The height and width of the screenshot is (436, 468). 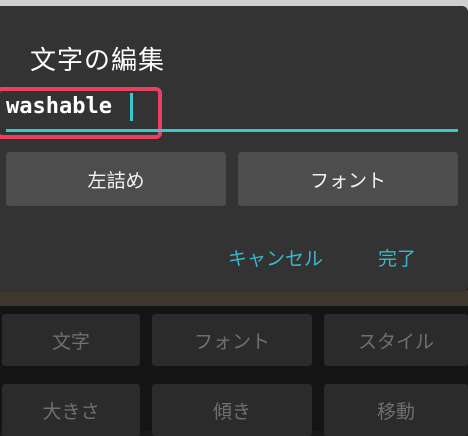 I want to click on tool-text-button: 文字, so click(x=71, y=340).